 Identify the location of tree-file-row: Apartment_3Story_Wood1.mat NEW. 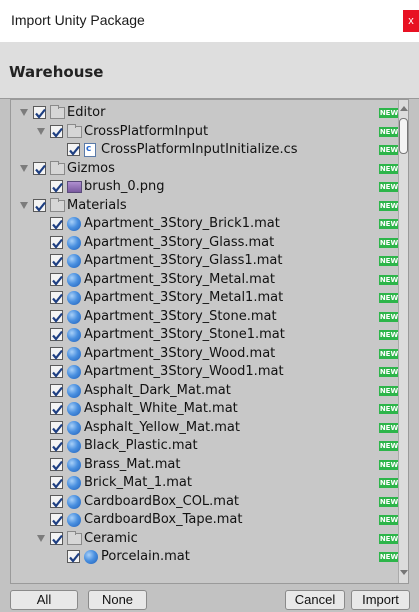
(205, 372).